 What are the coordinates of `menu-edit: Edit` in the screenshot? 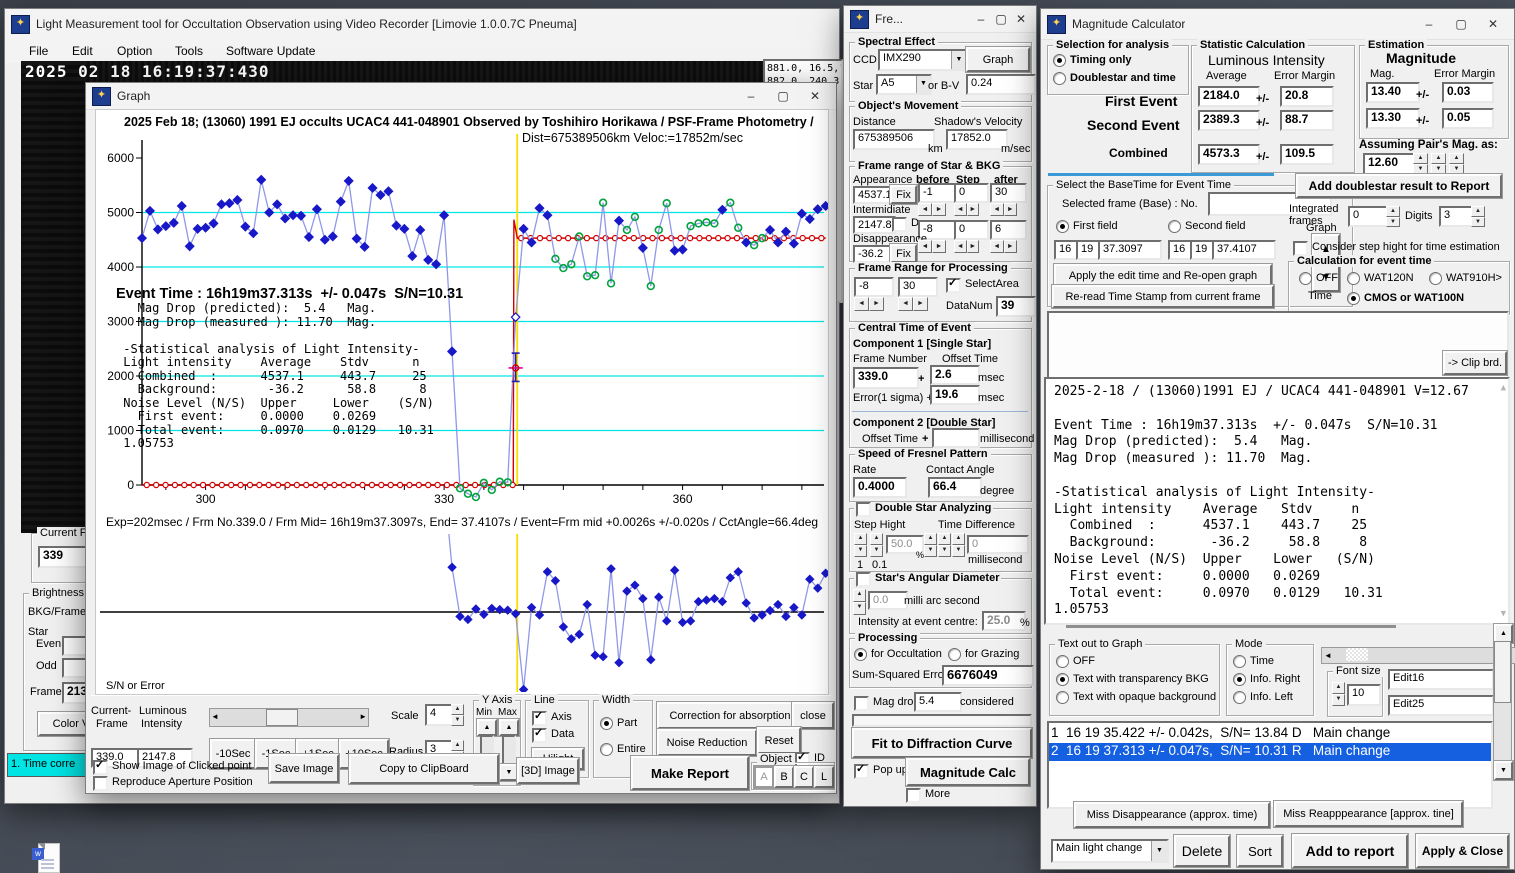 It's located at (82, 51).